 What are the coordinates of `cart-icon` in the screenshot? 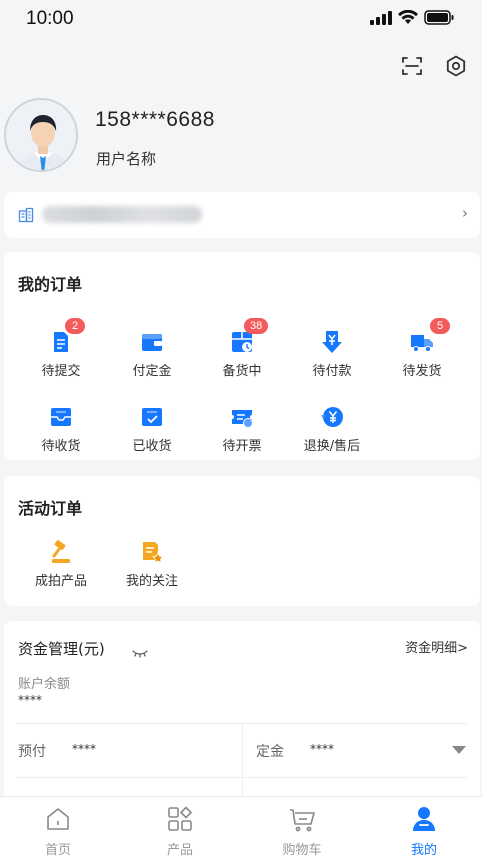 It's located at (302, 820).